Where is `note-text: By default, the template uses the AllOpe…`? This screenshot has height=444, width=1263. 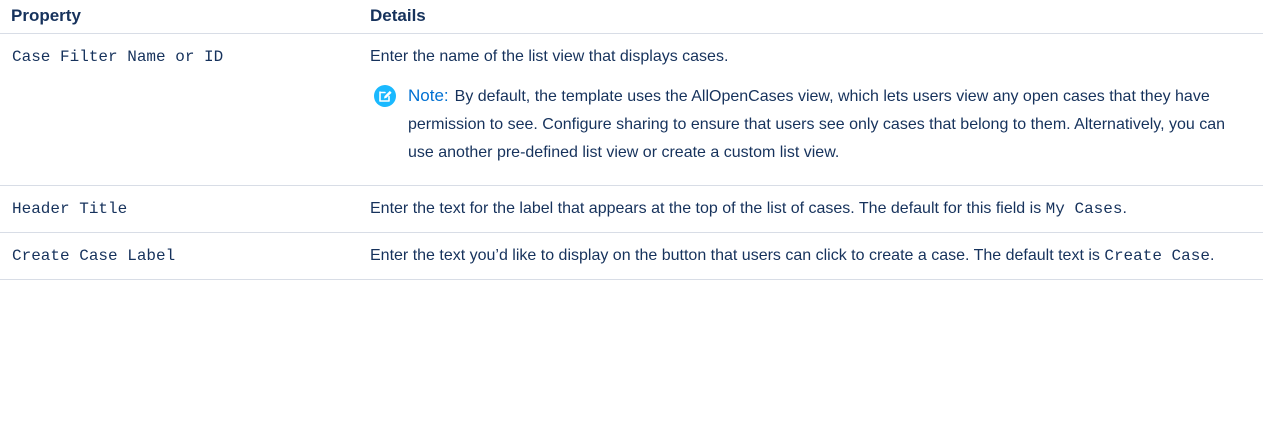
note-text: By default, the template uses the AllOpe… is located at coordinates (817, 124).